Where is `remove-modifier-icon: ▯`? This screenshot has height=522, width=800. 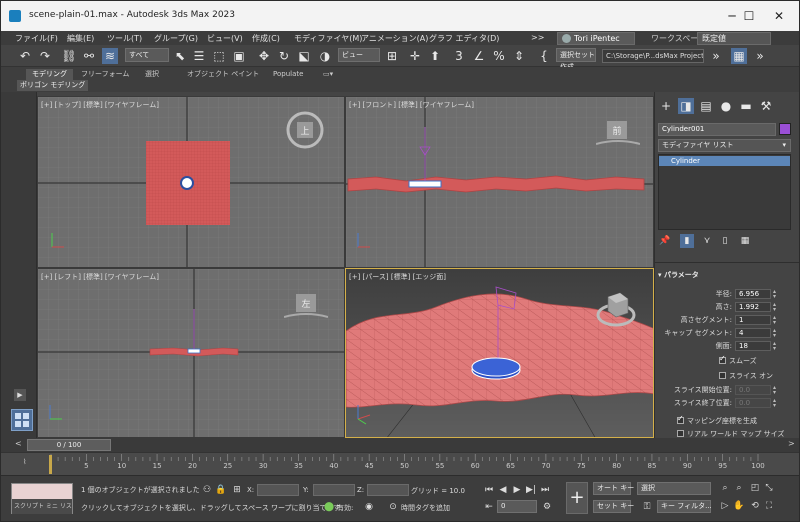
remove-modifier-icon: ▯ is located at coordinates (725, 241).